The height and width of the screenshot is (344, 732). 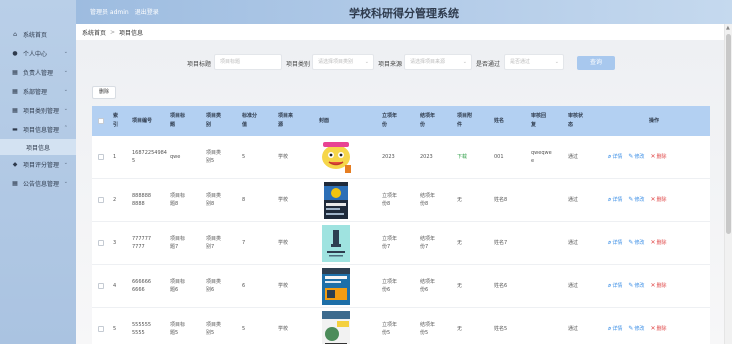 What do you see at coordinates (390, 243) in the screenshot?
I see `row-year-start-text: 立项年 份7` at bounding box center [390, 243].